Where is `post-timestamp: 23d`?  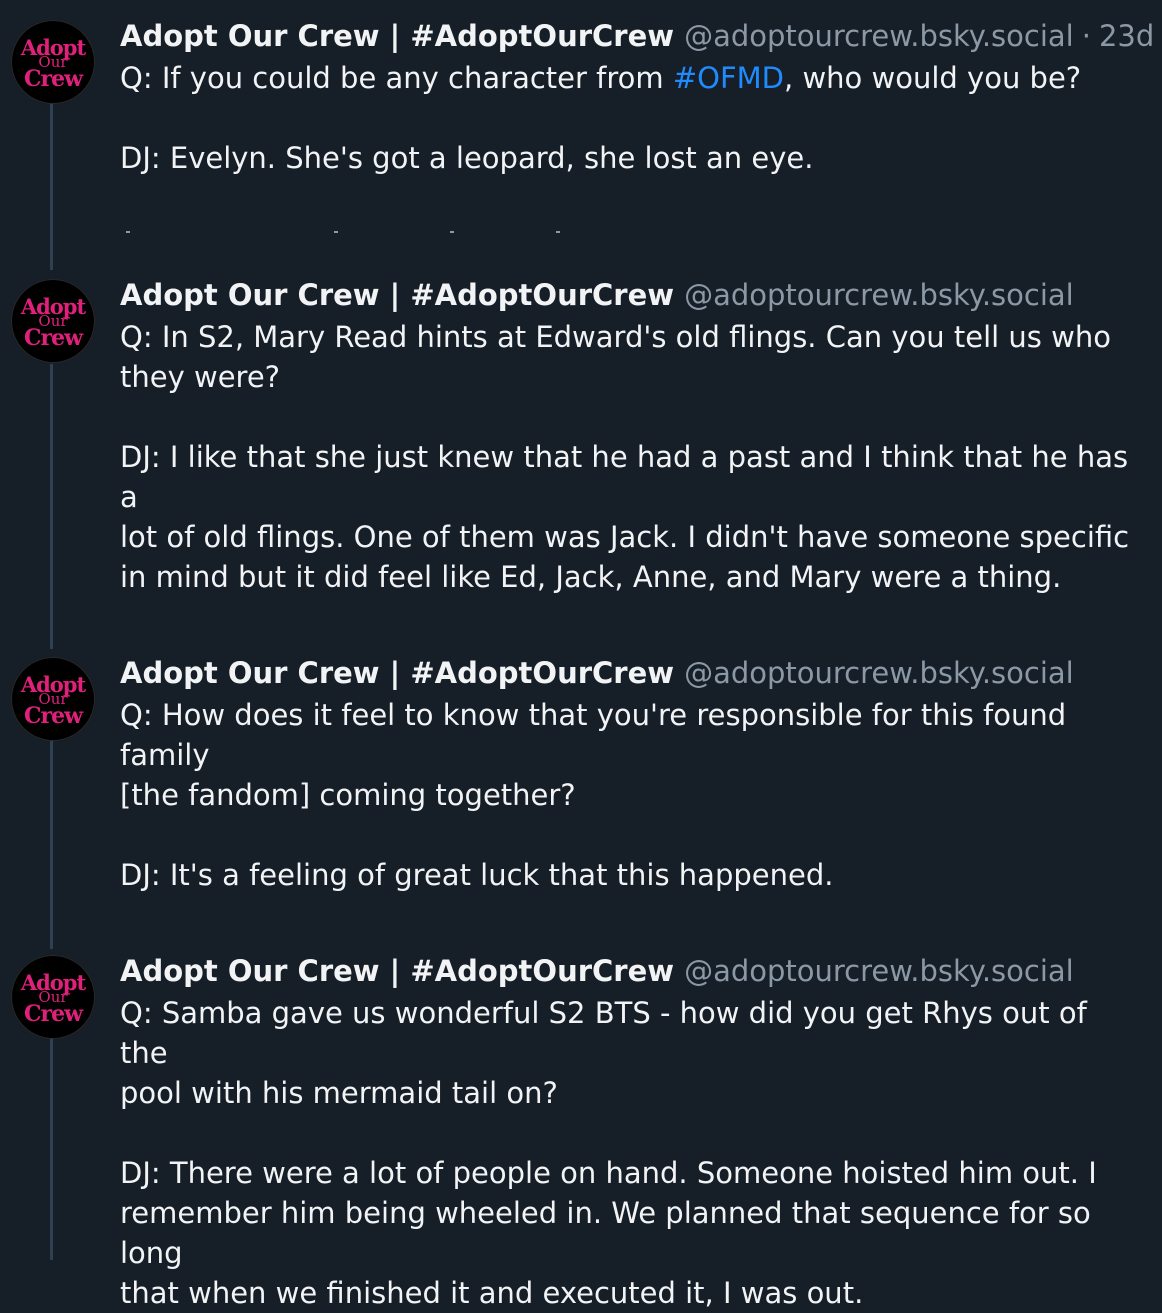
post-timestamp: 23d is located at coordinates (1126, 36).